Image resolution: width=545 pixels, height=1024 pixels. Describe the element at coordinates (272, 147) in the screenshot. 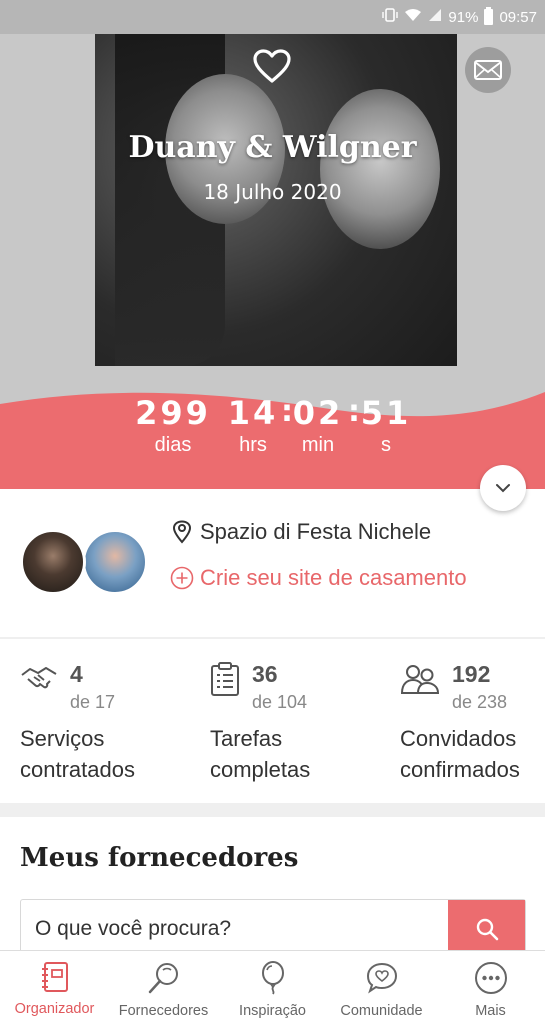

I see `couple-name: Duany & Wilgner` at that location.